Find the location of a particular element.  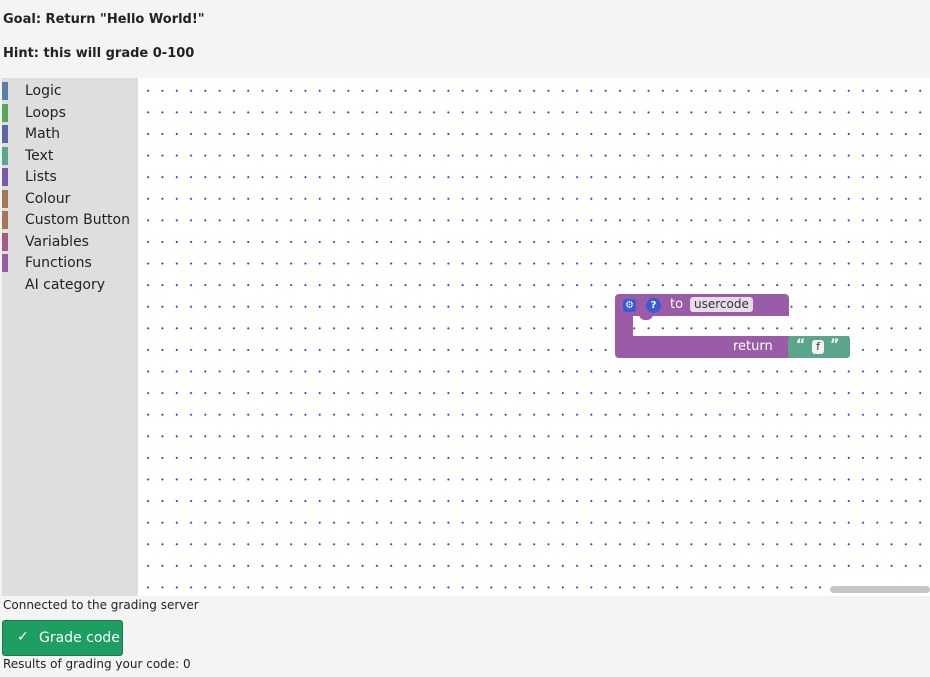

close-quote-icon: ” is located at coordinates (835, 345).